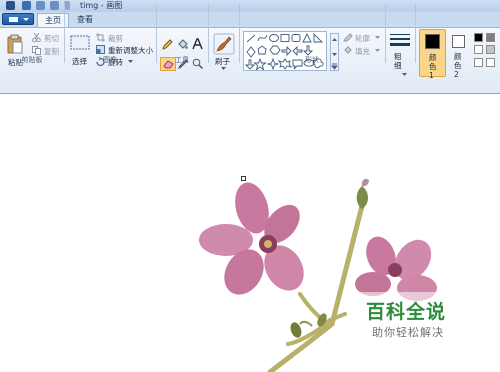 Image resolution: width=500 pixels, height=372 pixels. I want to click on image-group-label: 图像, so click(110, 60).